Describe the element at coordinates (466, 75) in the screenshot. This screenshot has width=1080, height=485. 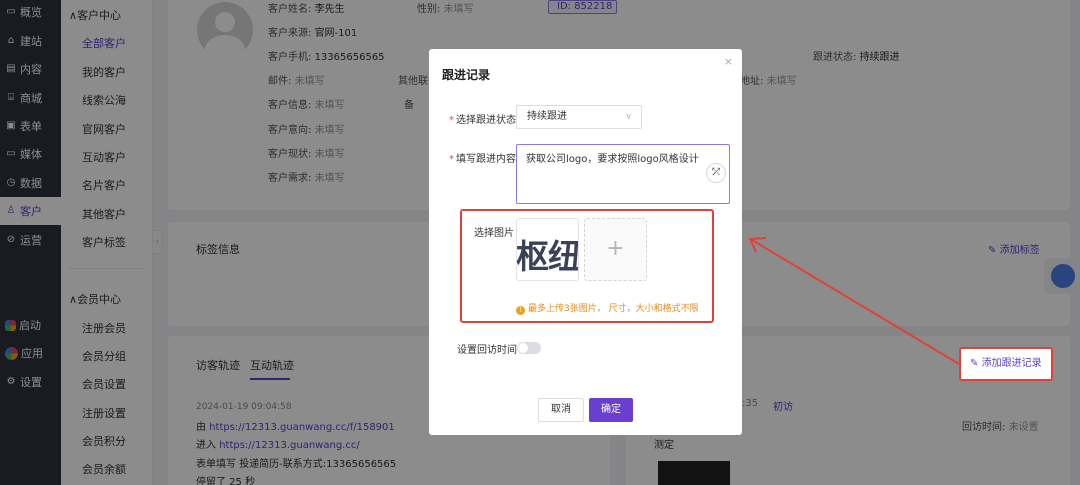
I see `dialog-title: 跟进记录` at that location.